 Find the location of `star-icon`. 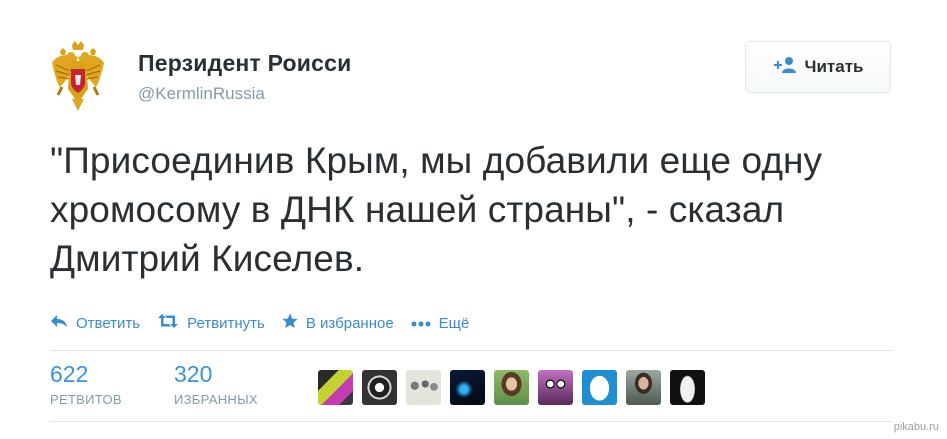

star-icon is located at coordinates (290, 323).